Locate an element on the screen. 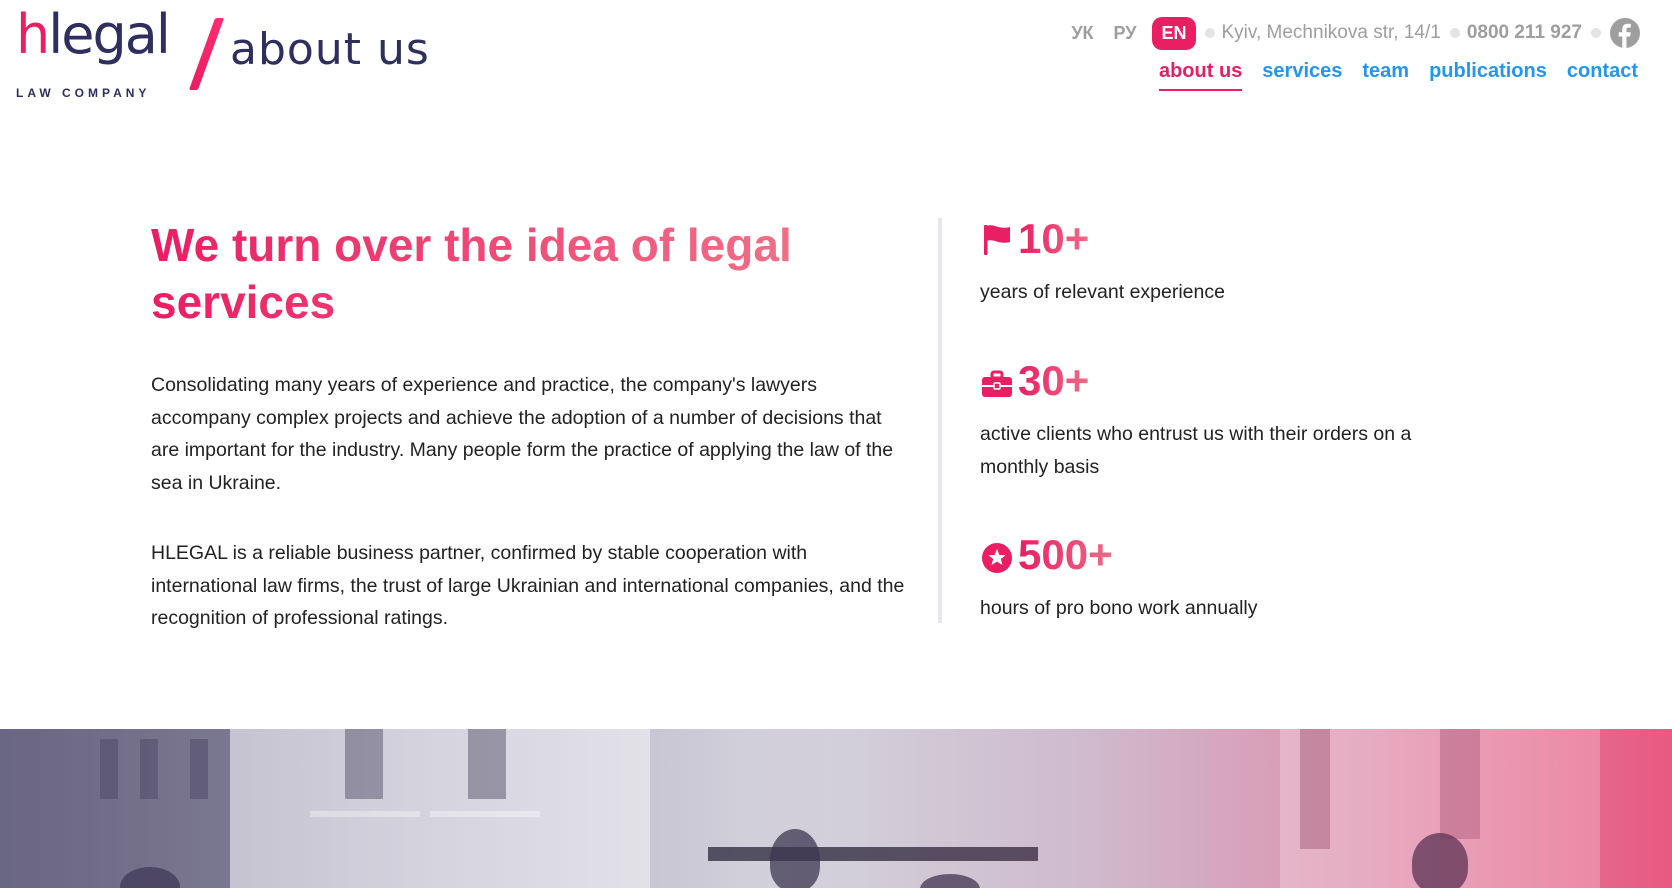 The width and height of the screenshot is (1672, 888). stat-head: 10+ is located at coordinates (1220, 239).